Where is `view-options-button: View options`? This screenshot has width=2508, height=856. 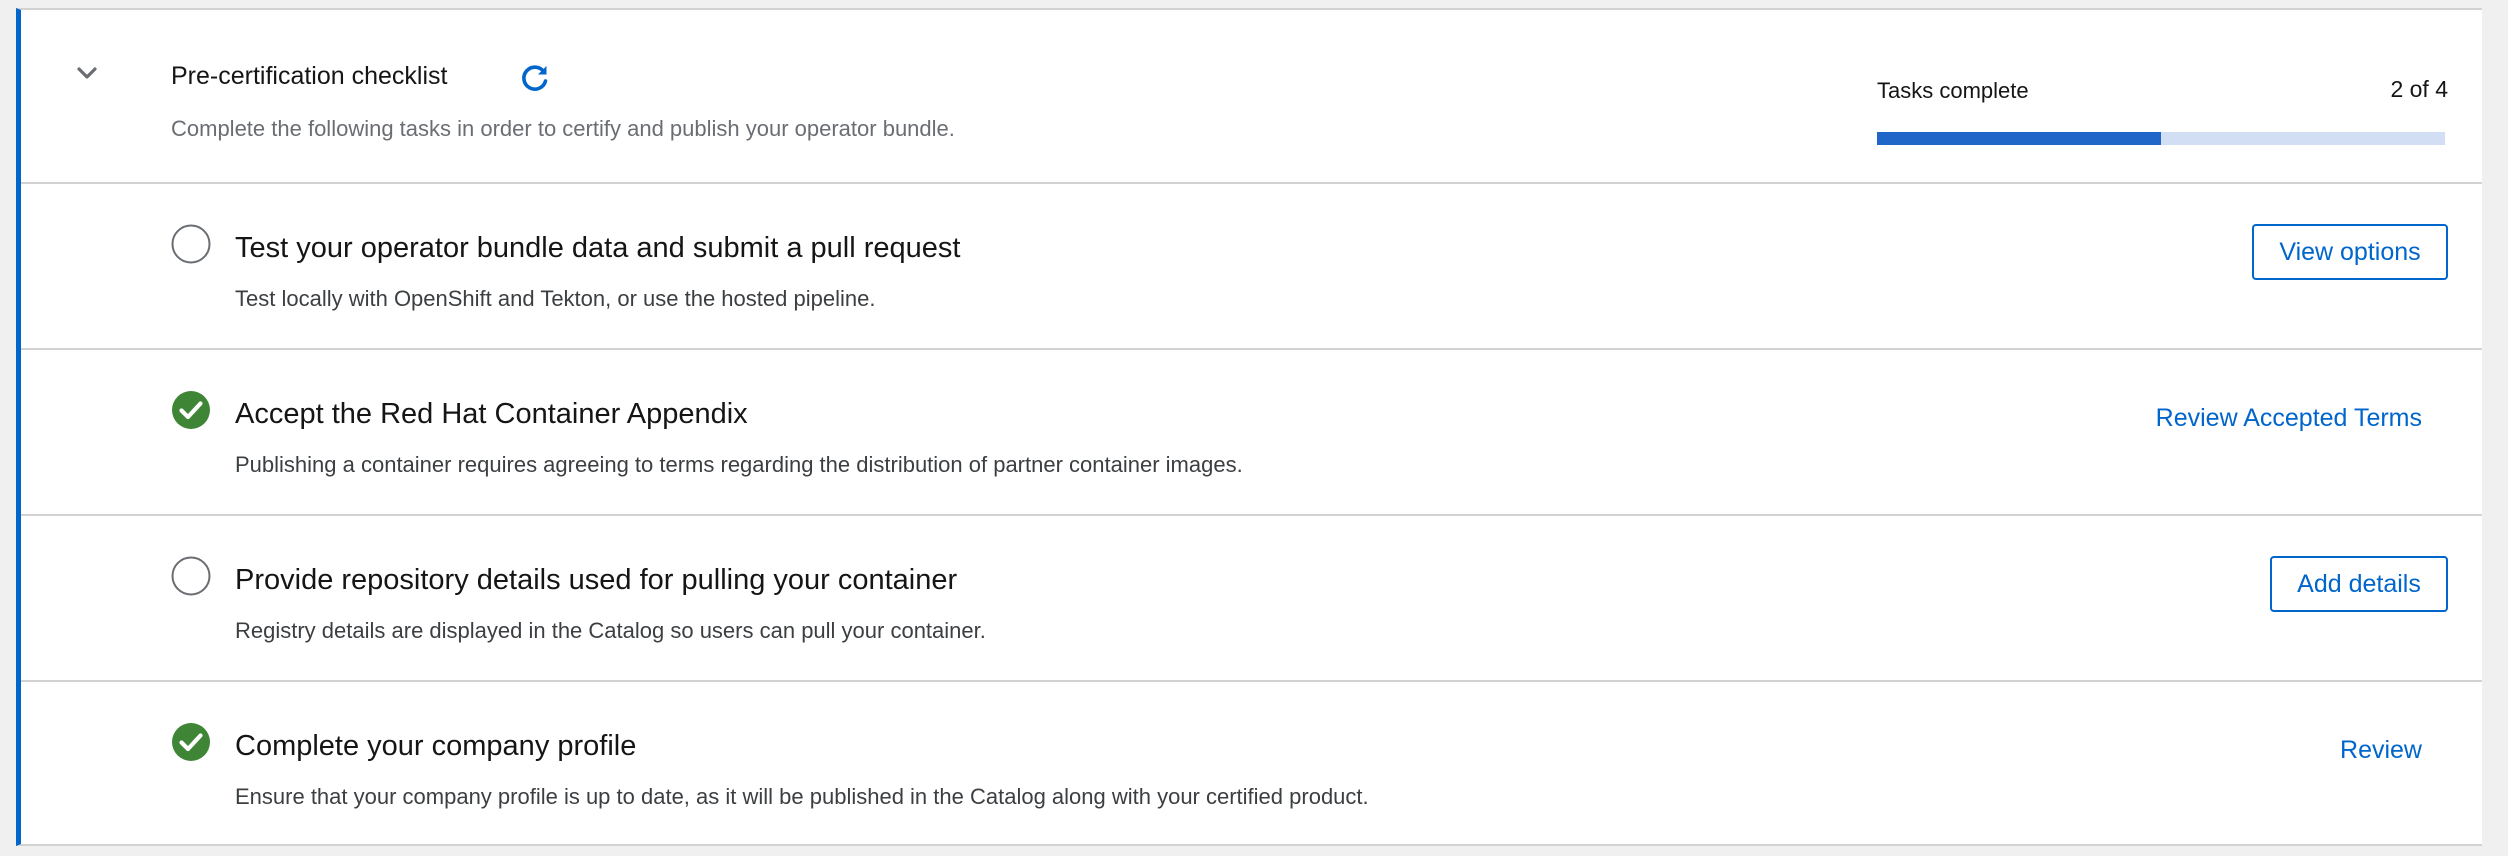
view-options-button: View options is located at coordinates (2350, 252).